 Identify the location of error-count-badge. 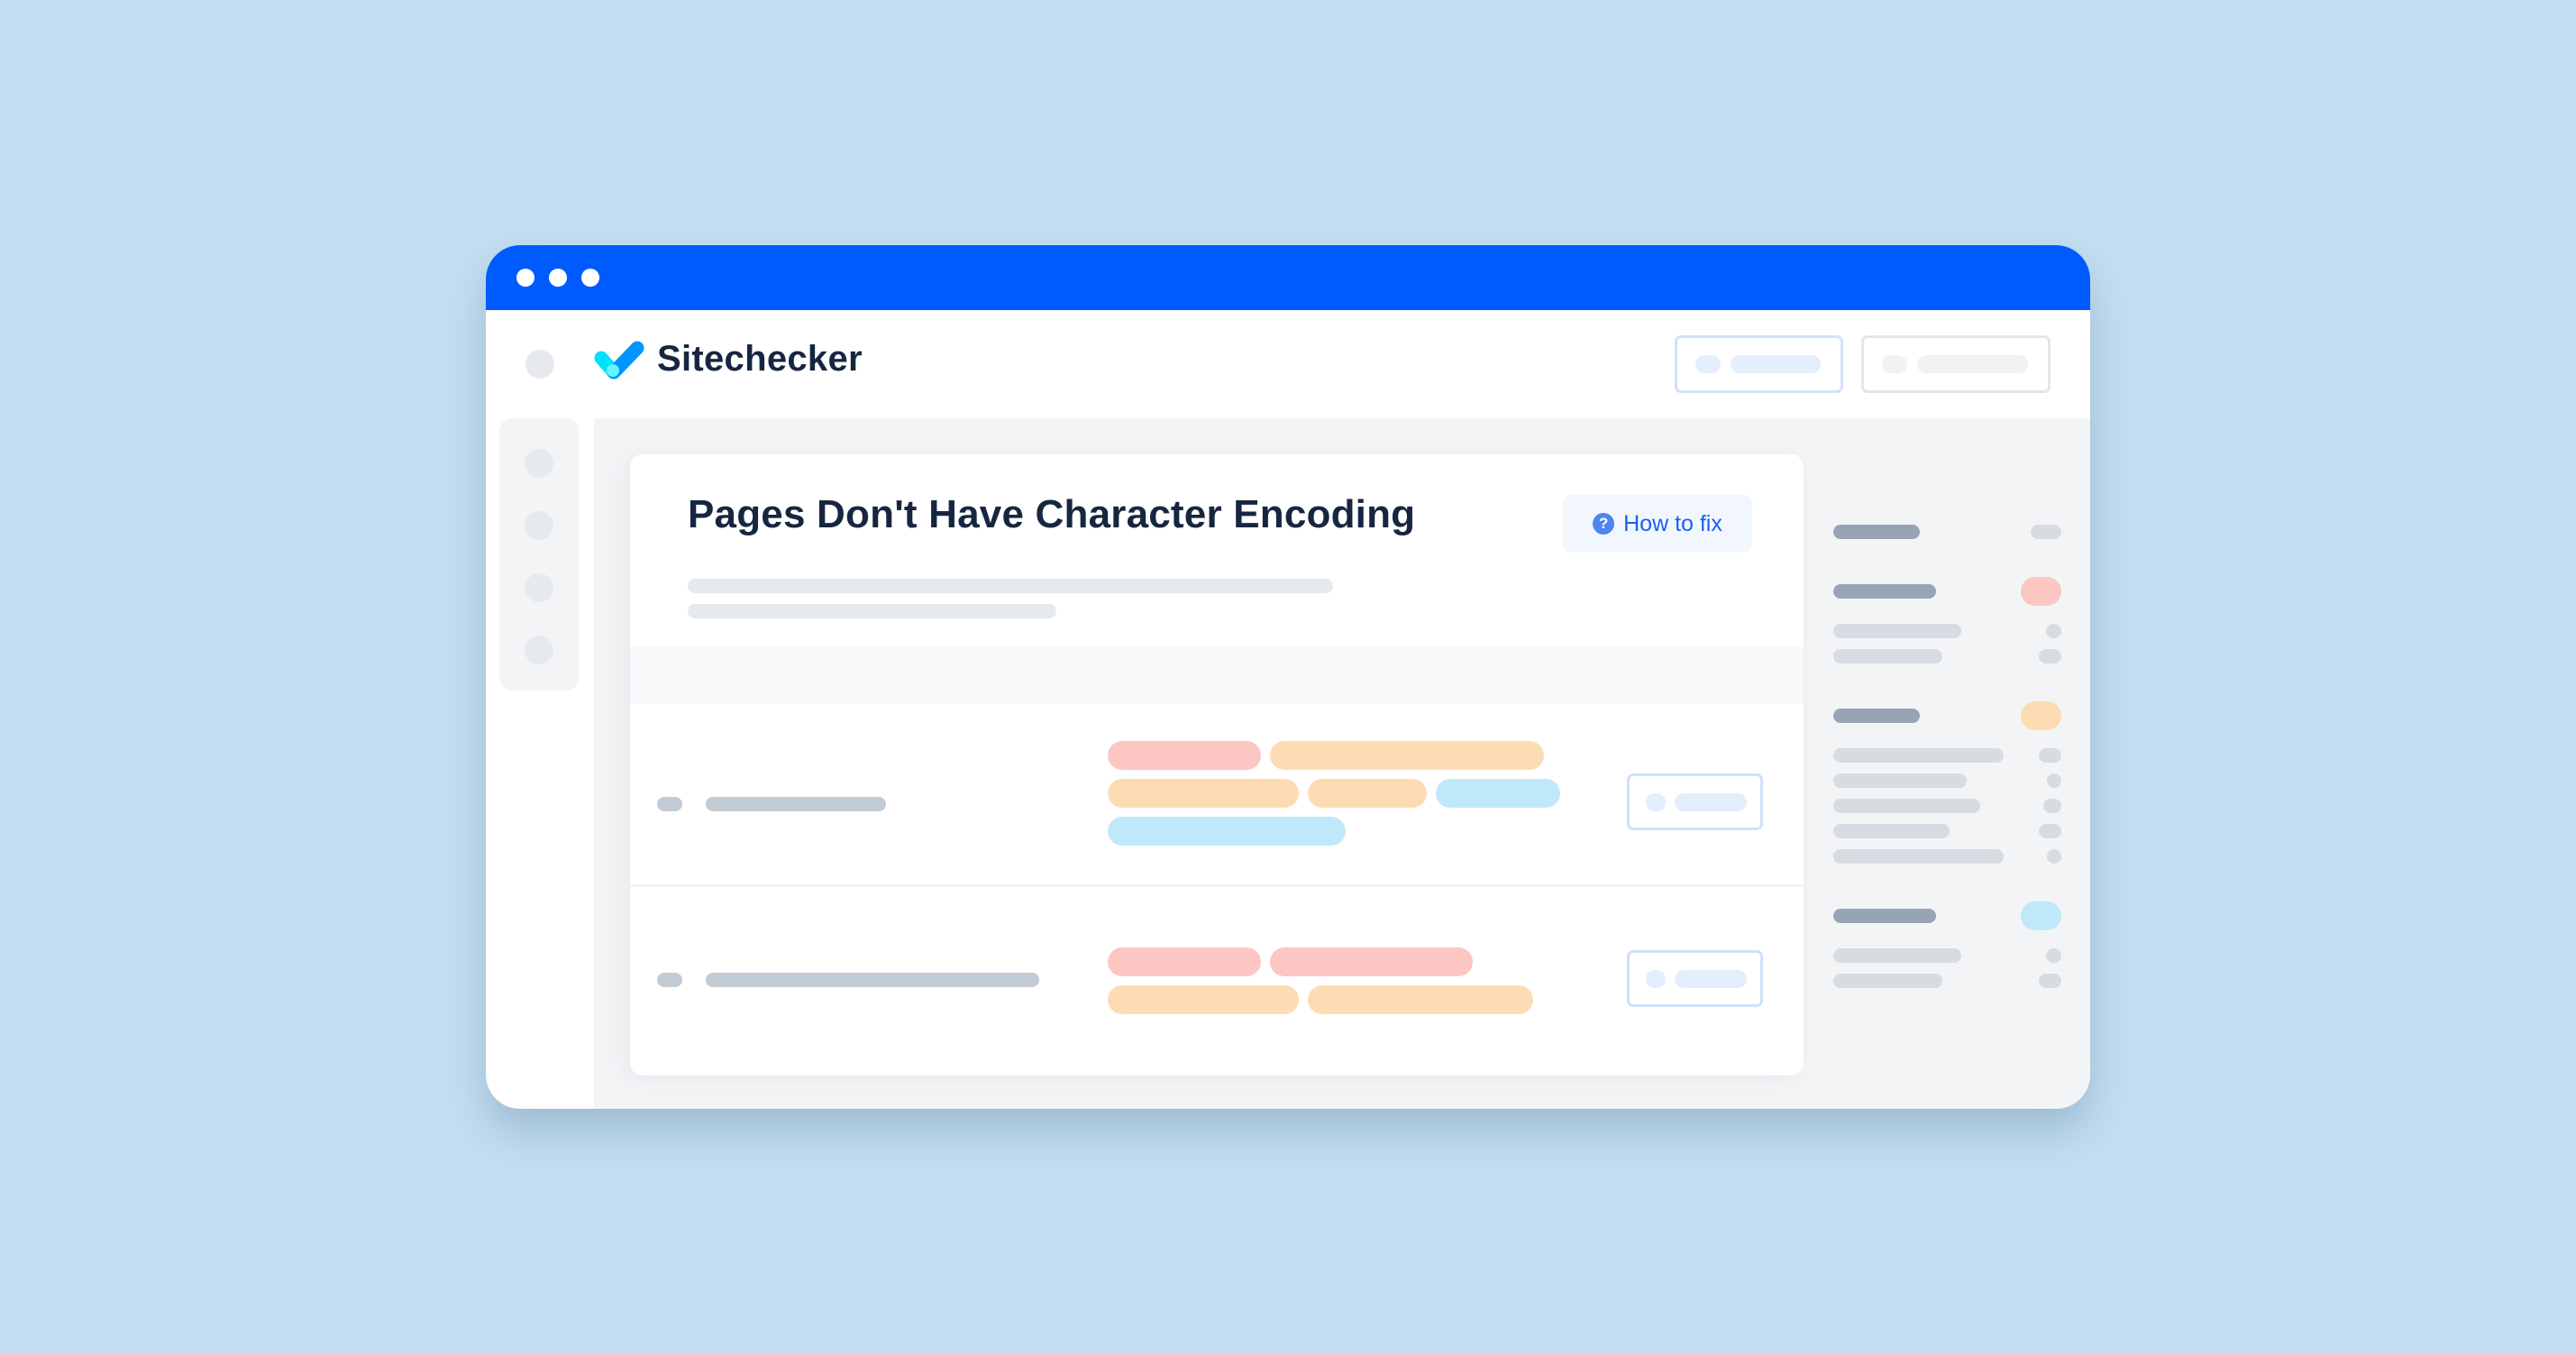
(2041, 591).